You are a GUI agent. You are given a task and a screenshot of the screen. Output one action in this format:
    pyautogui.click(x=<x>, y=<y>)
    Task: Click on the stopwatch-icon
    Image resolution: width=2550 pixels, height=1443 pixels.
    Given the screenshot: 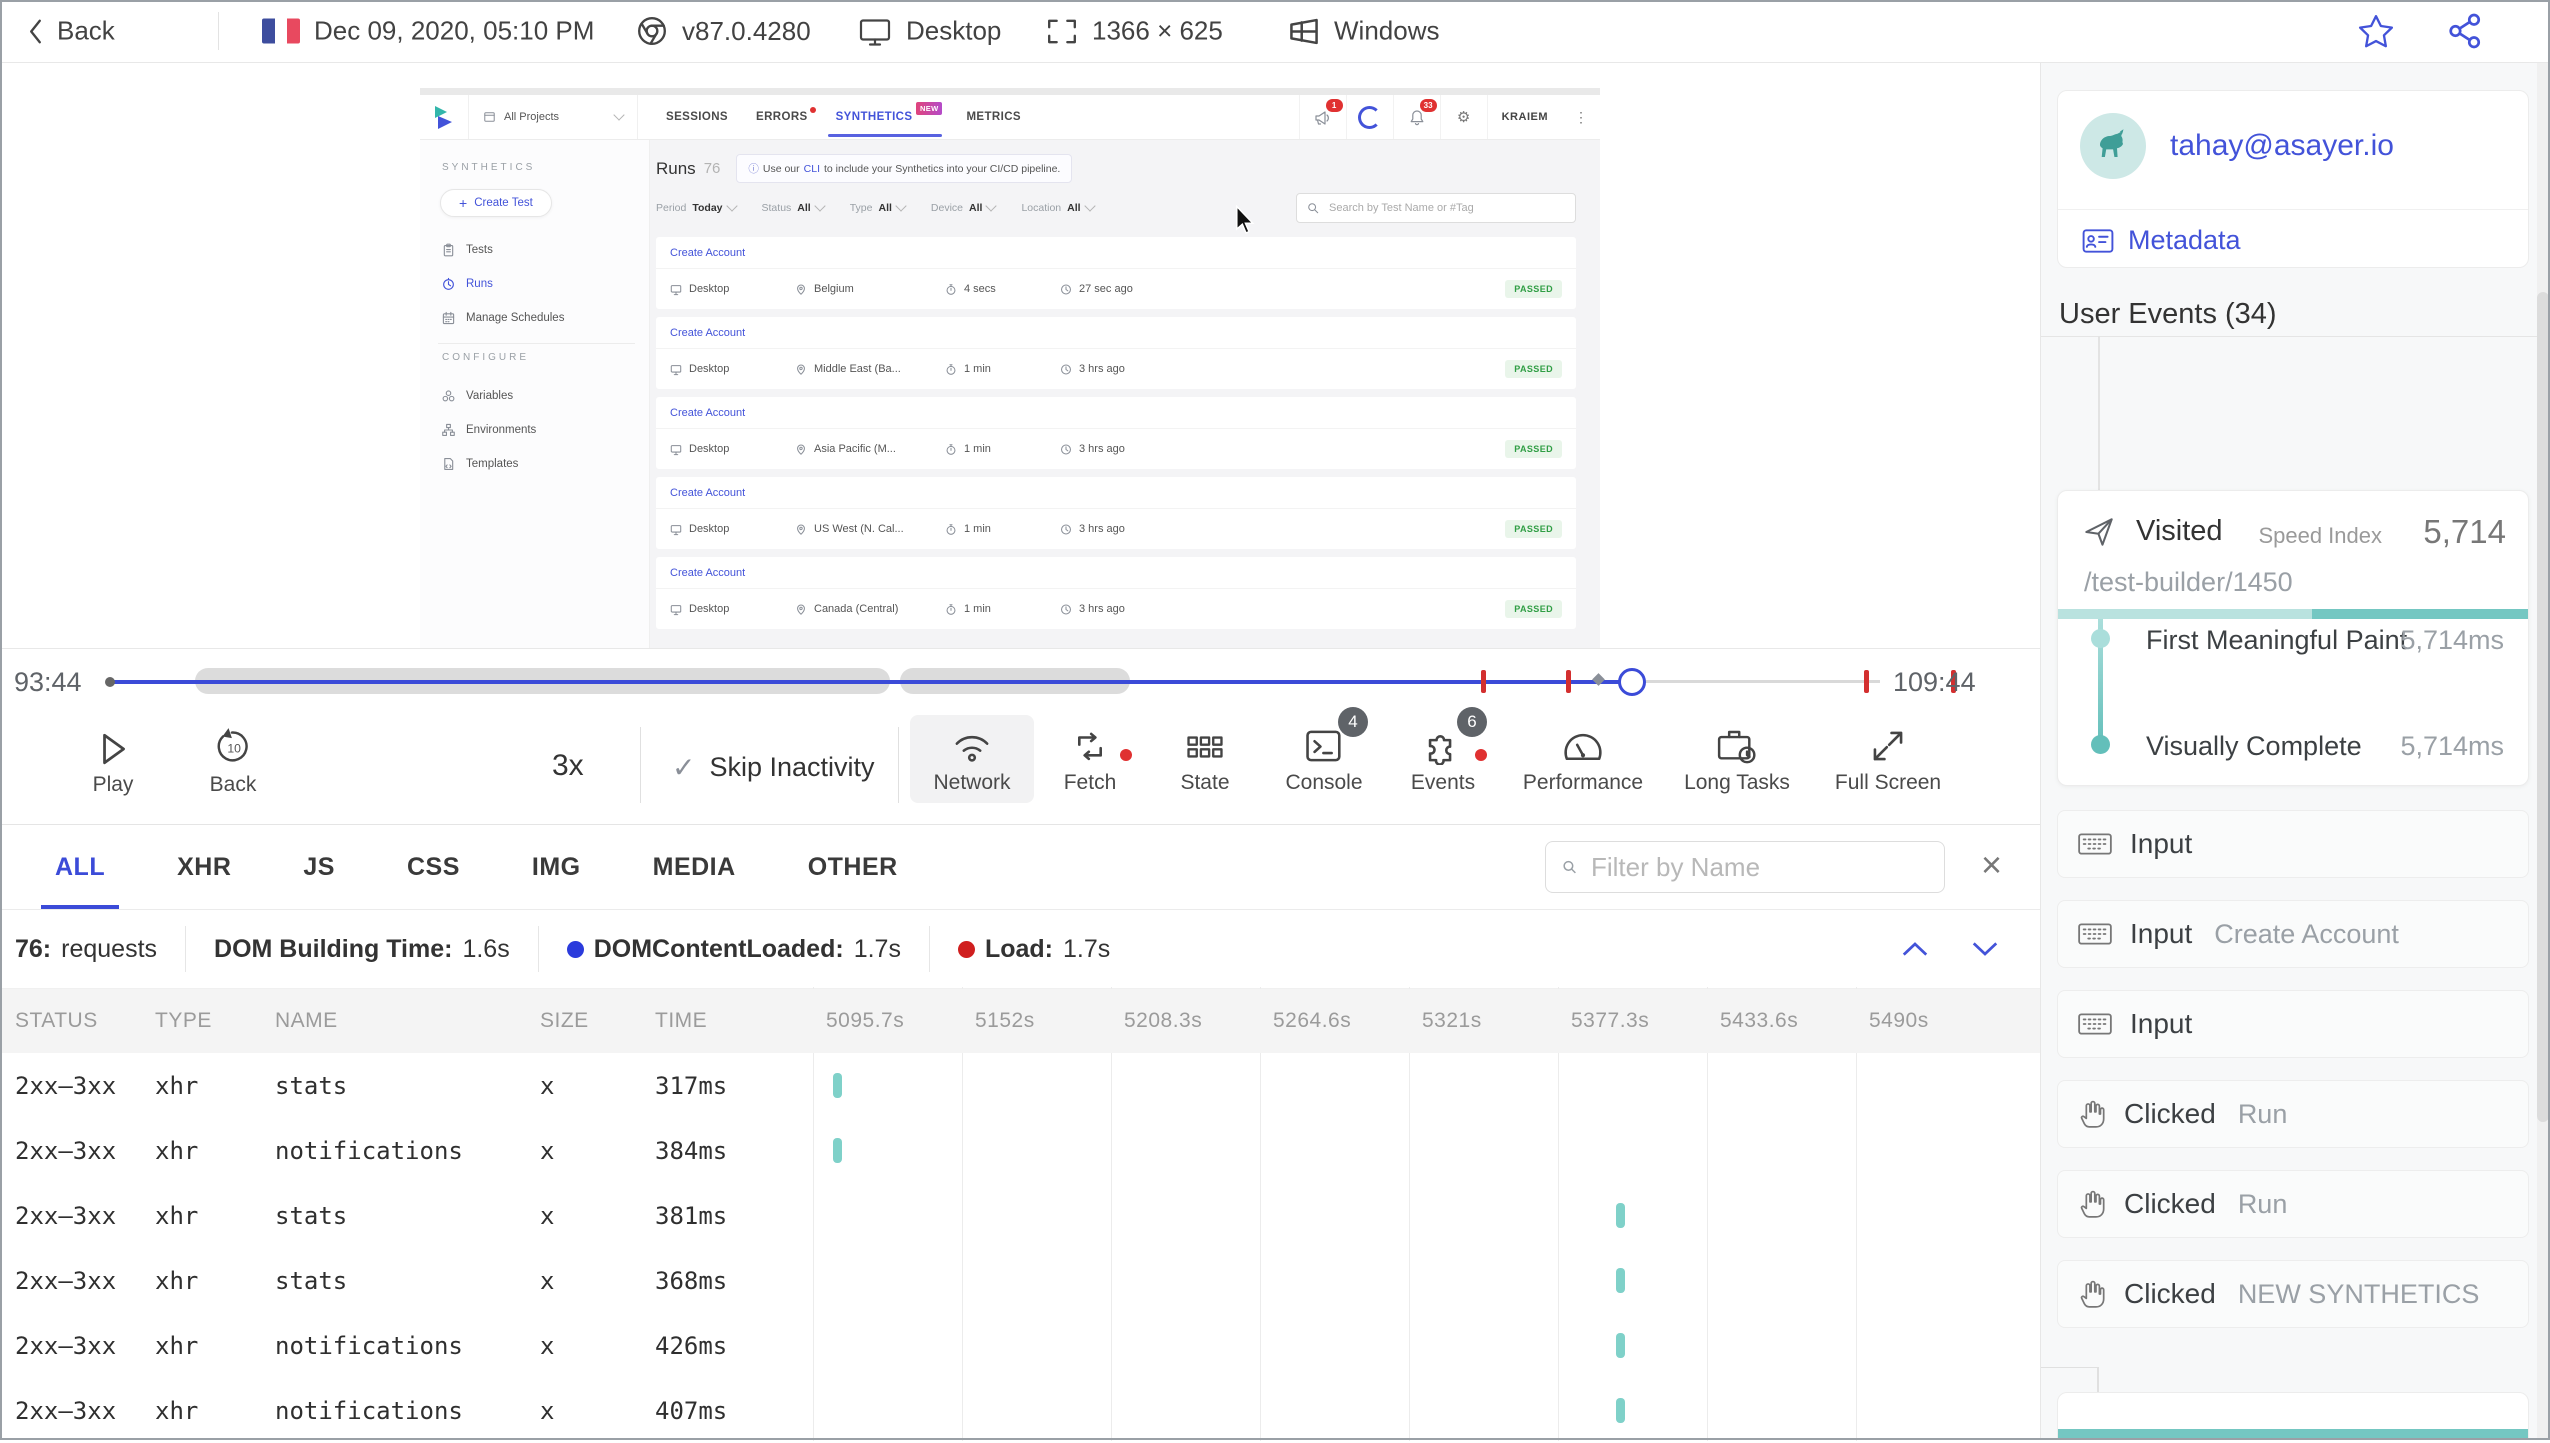 What is the action you would take?
    pyautogui.click(x=951, y=609)
    